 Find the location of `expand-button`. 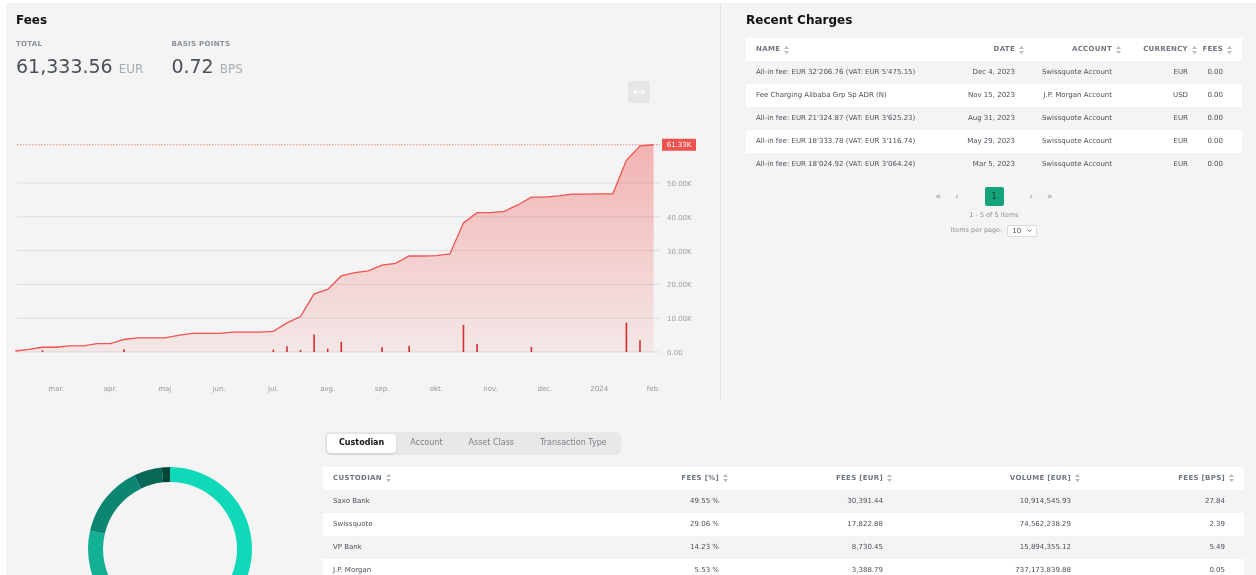

expand-button is located at coordinates (639, 92).